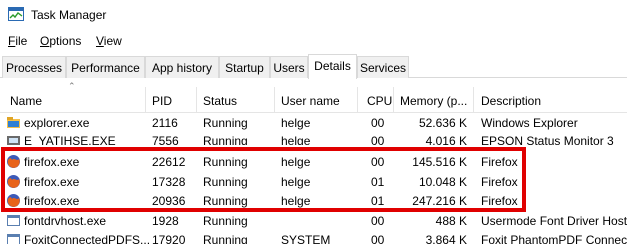 This screenshot has height=244, width=627. I want to click on menu-options: Options, so click(60, 41).